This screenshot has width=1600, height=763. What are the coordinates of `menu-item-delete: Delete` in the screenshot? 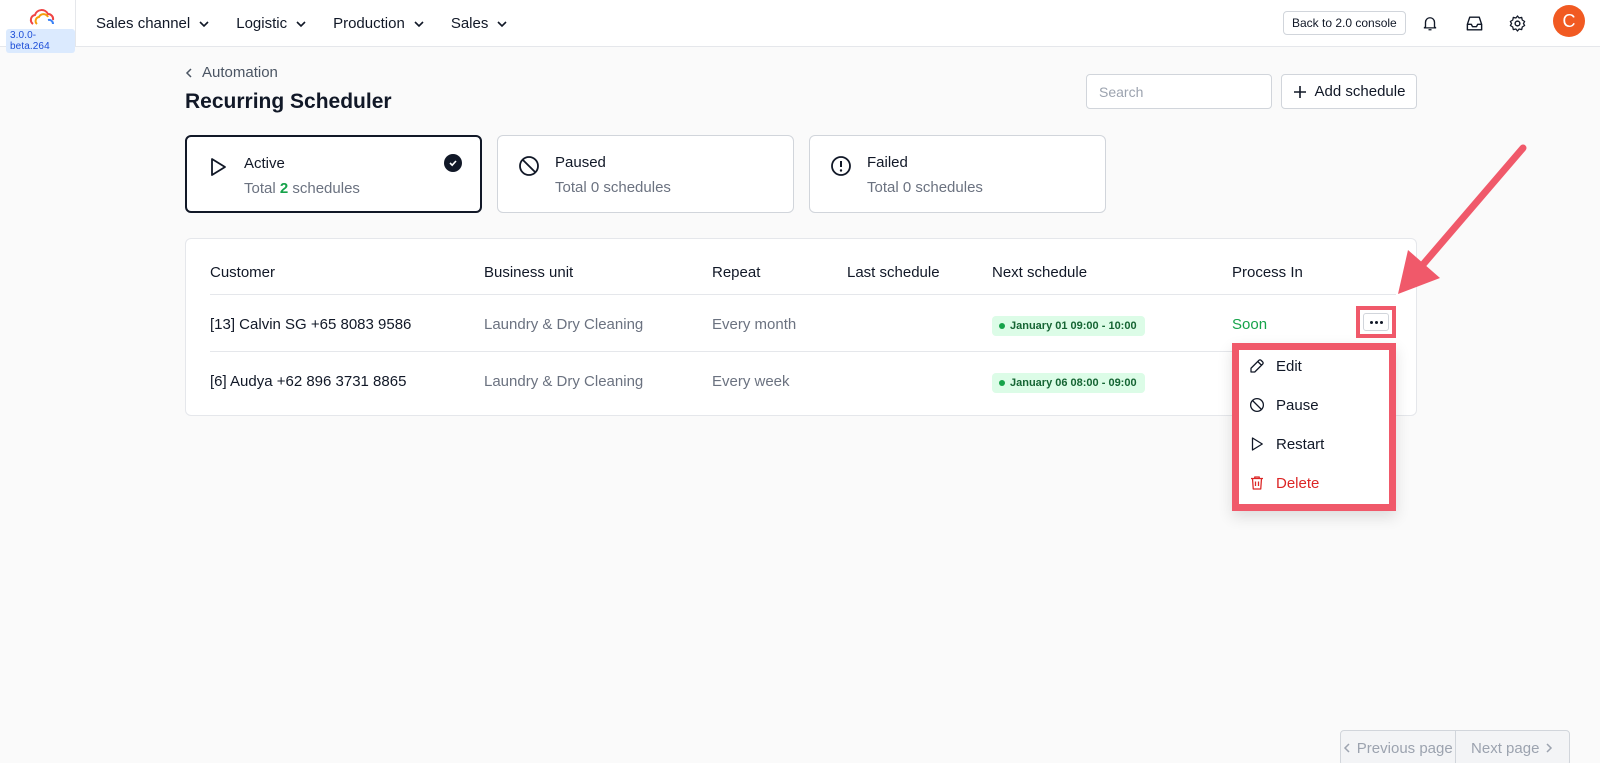 It's located at (1283, 483).